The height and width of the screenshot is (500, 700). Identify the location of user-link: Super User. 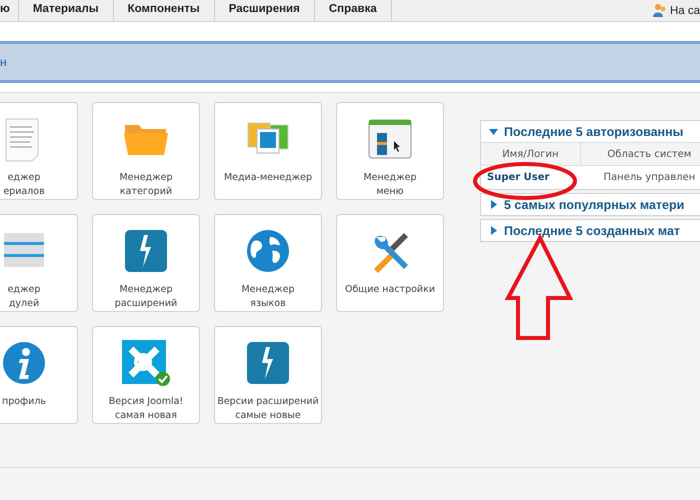
(530, 177).